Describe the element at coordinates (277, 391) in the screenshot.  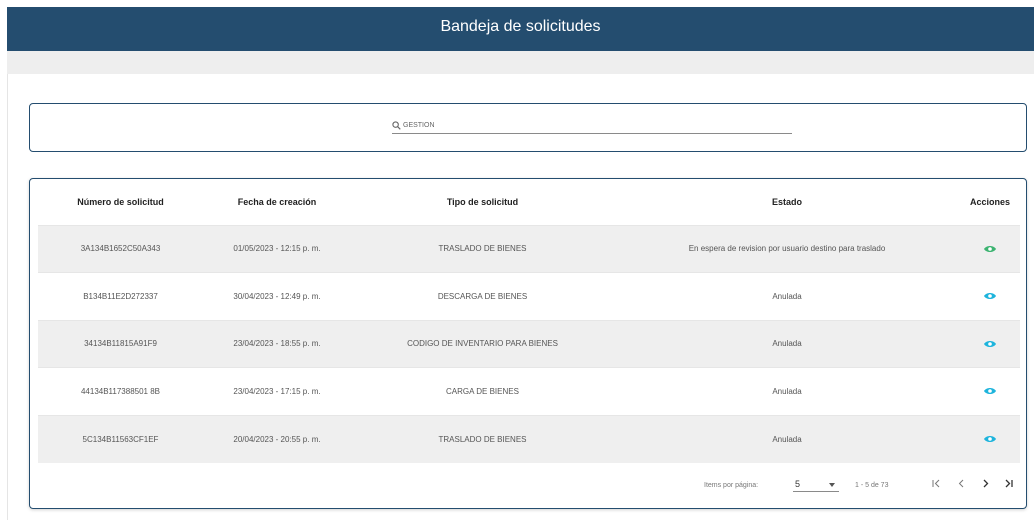
I see `cell-fecha: 23/04/2023 - 17:15 p. m.` at that location.